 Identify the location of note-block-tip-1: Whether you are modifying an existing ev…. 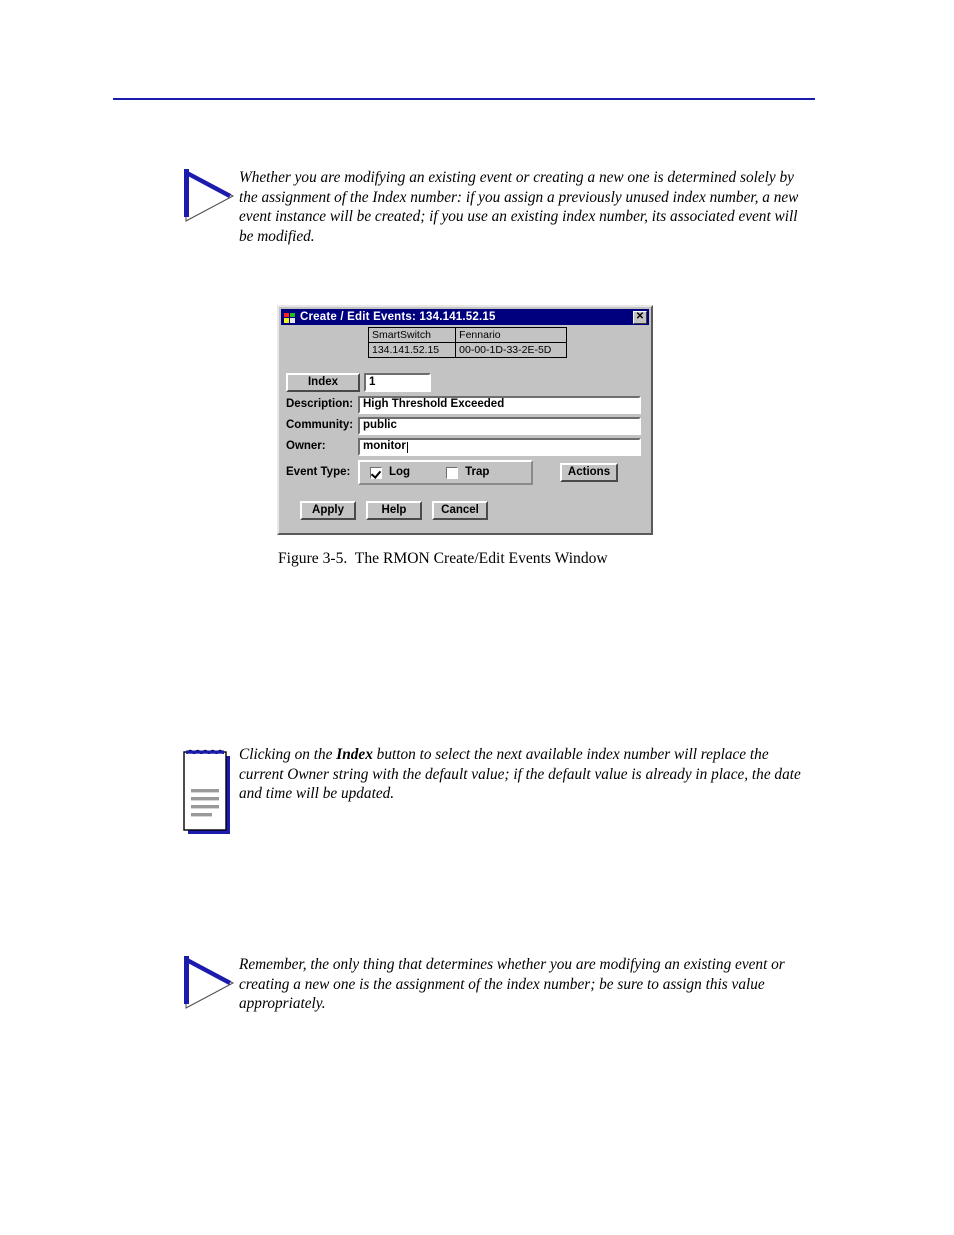
(498, 207).